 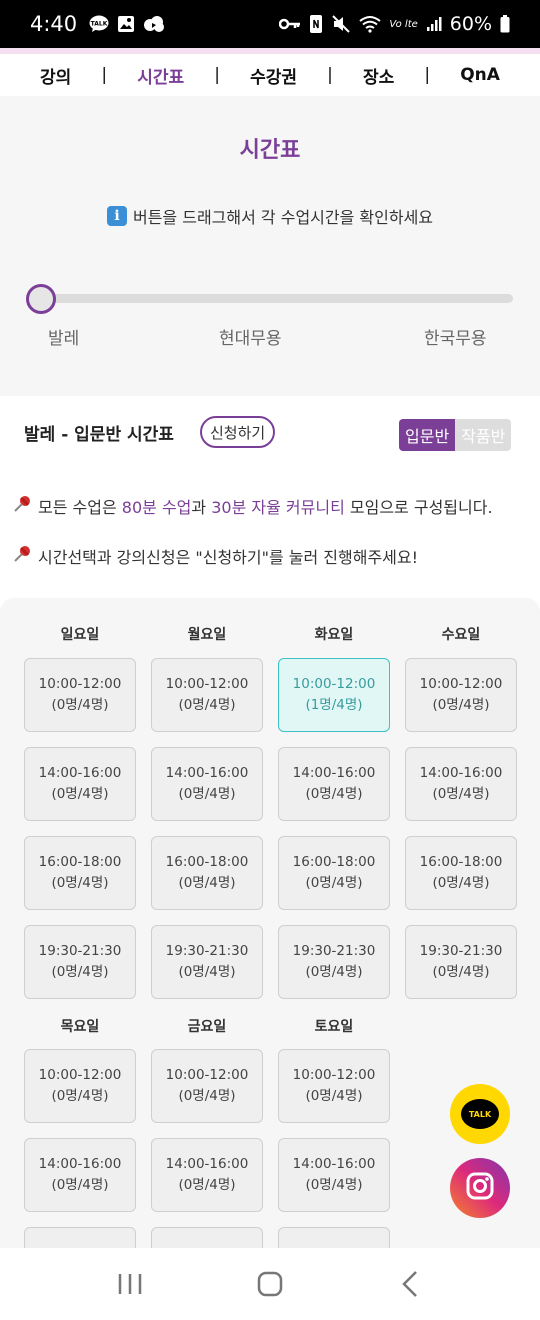 I want to click on notice-apply-guide: 시간선택과 강의신청은 "신청하기"를 눌러 진행해주세요!, so click(x=215, y=556).